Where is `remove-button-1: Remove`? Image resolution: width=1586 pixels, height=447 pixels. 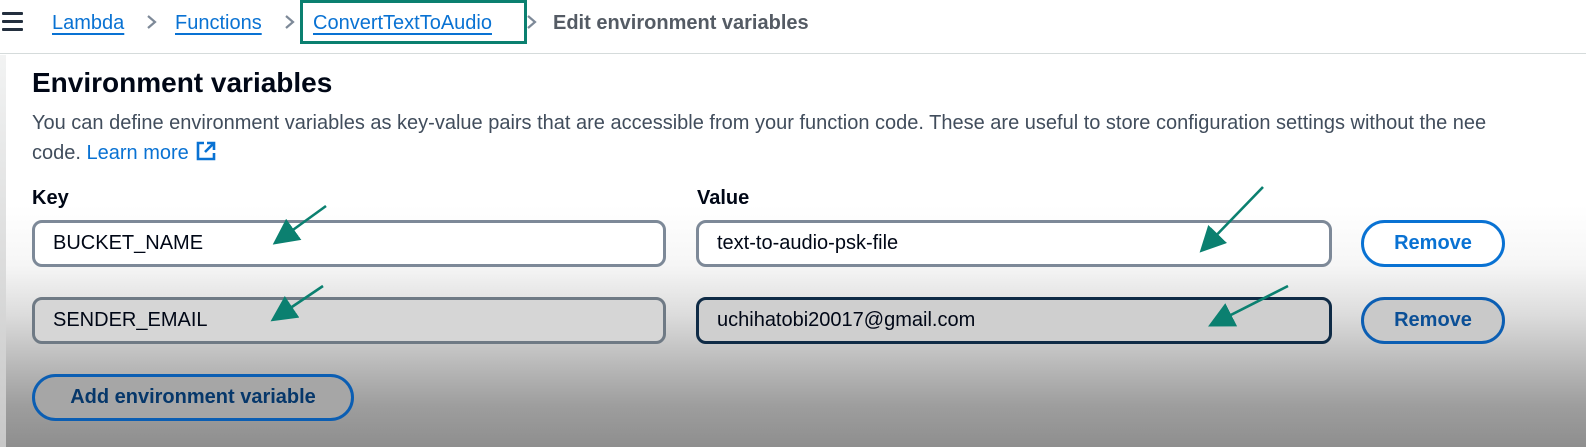
remove-button-1: Remove is located at coordinates (1433, 243).